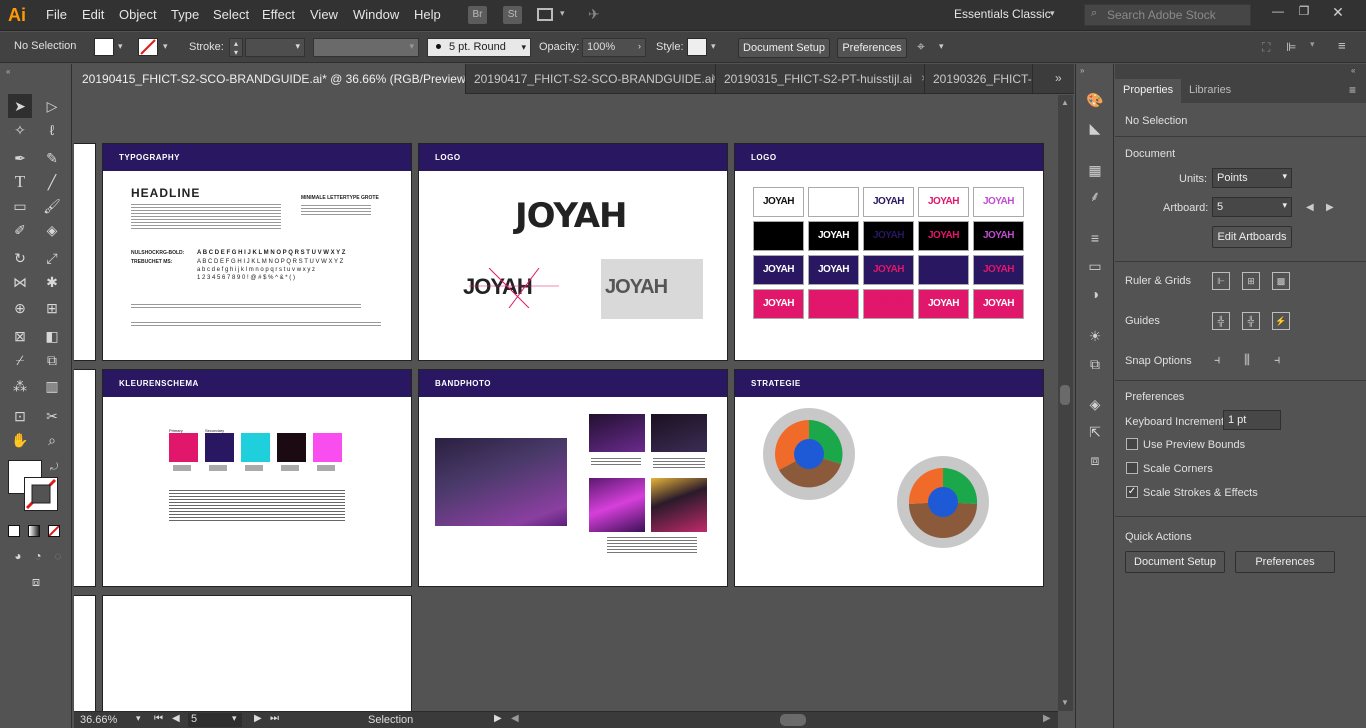  I want to click on tab-document-3: 20190315_FHICT-S2-PT-huisstijl.ai×, so click(820, 79).